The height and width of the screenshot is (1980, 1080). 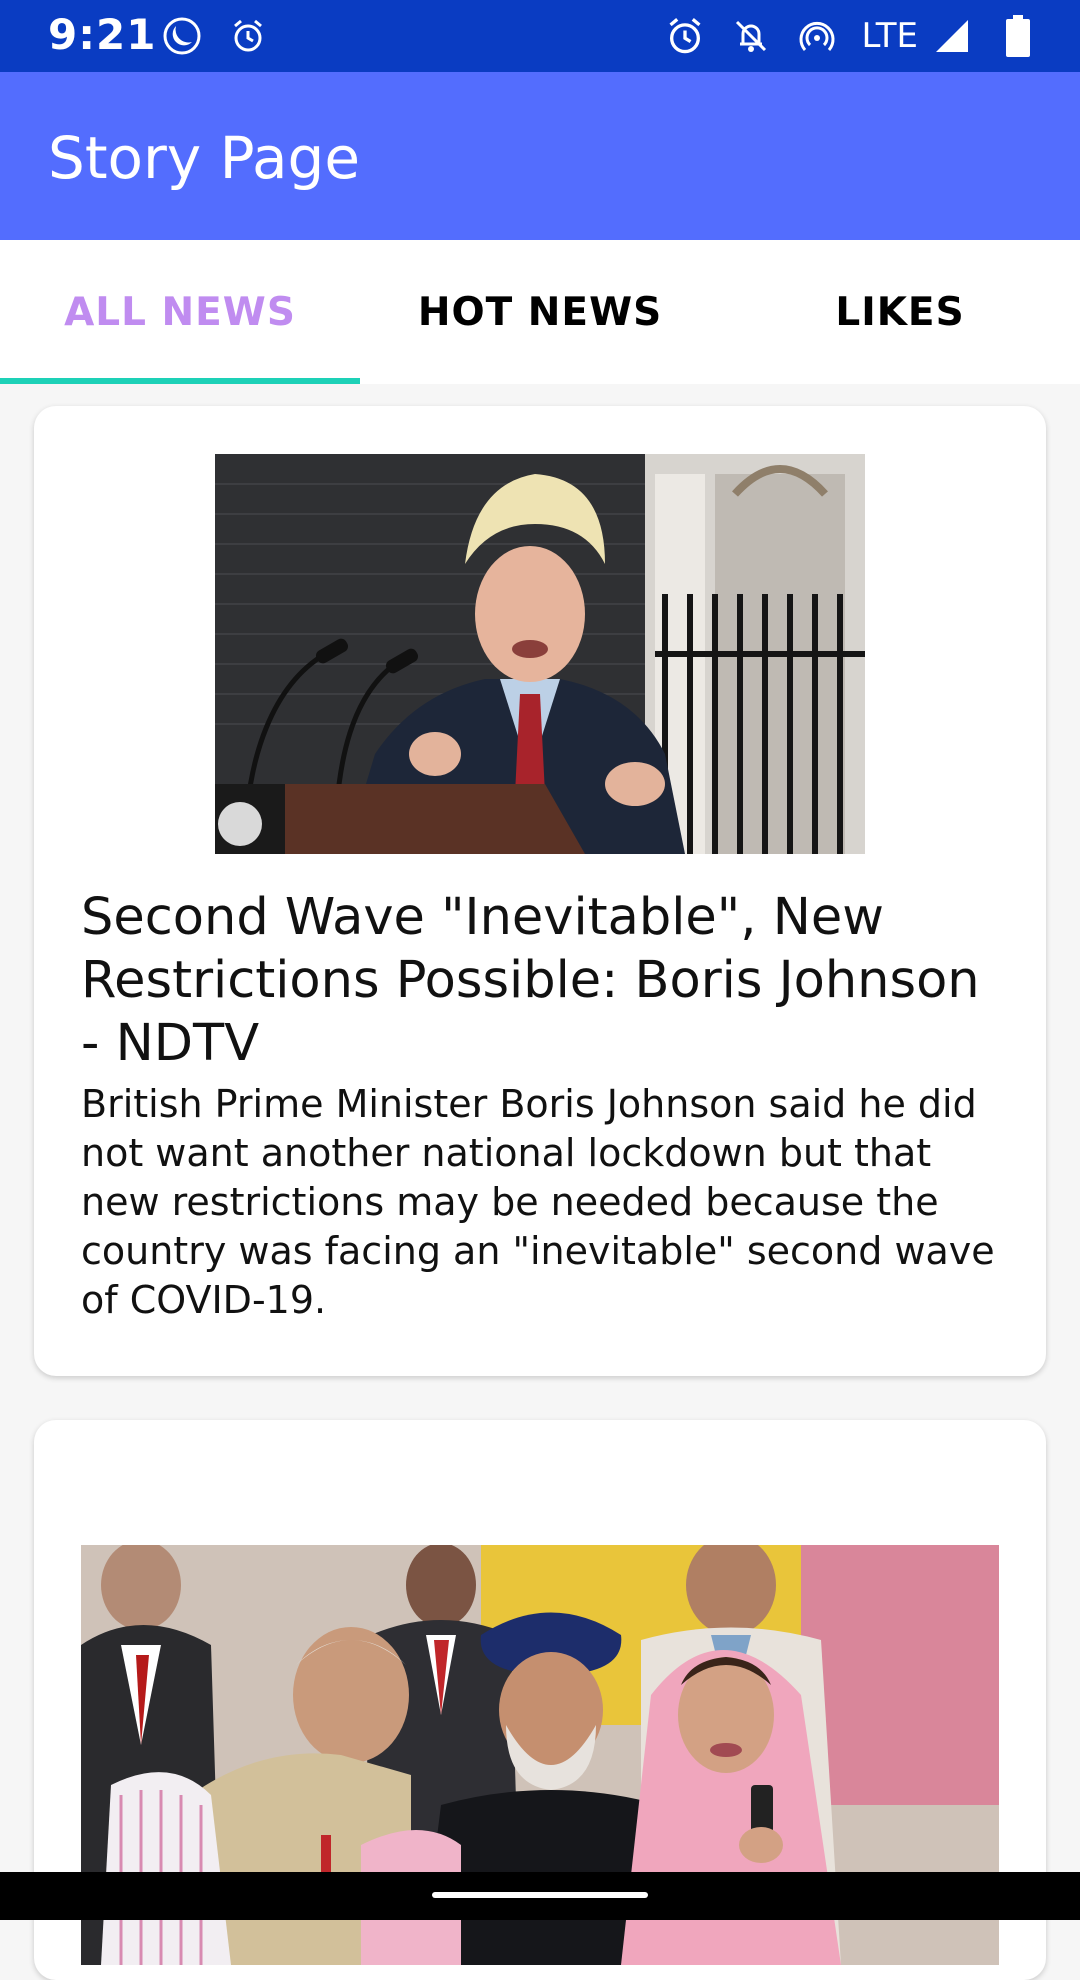 I want to click on tab-label: LIKES, so click(x=900, y=312).